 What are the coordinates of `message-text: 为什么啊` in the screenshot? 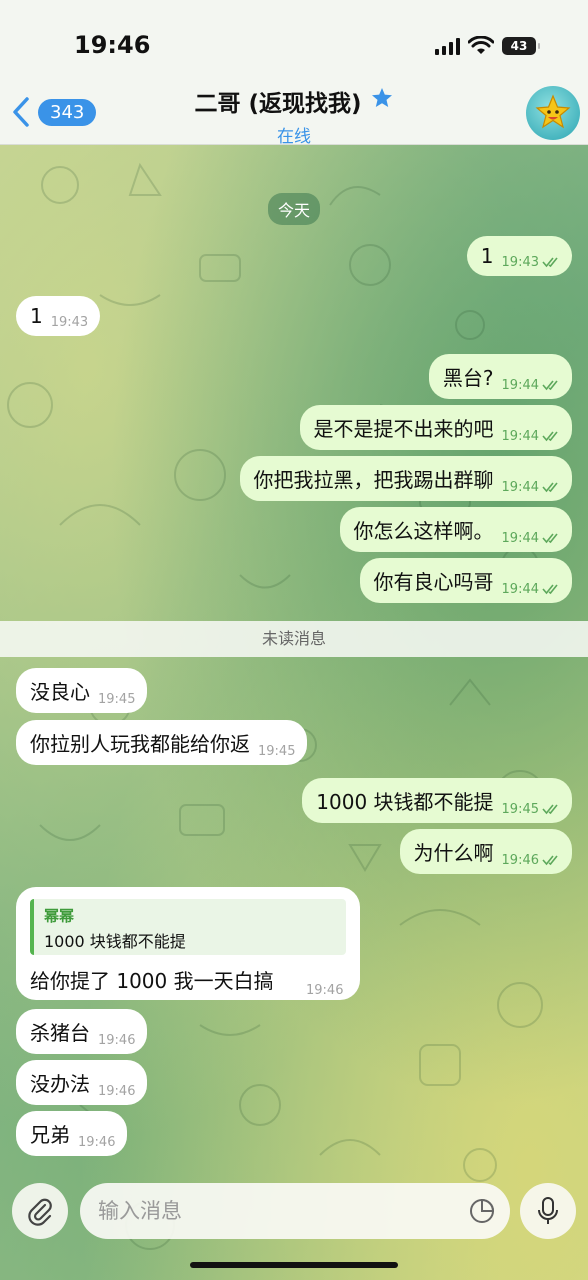 It's located at (453, 853).